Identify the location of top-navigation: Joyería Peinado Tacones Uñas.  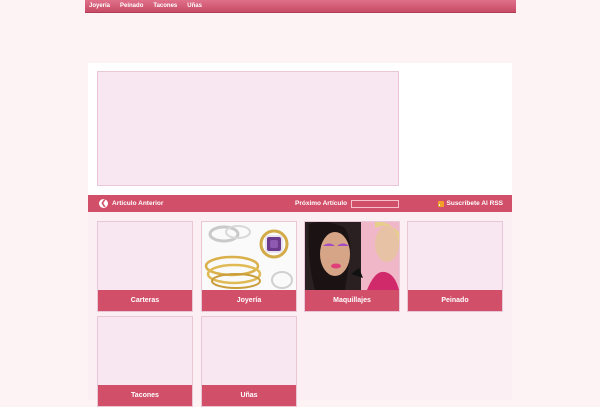
(300, 6).